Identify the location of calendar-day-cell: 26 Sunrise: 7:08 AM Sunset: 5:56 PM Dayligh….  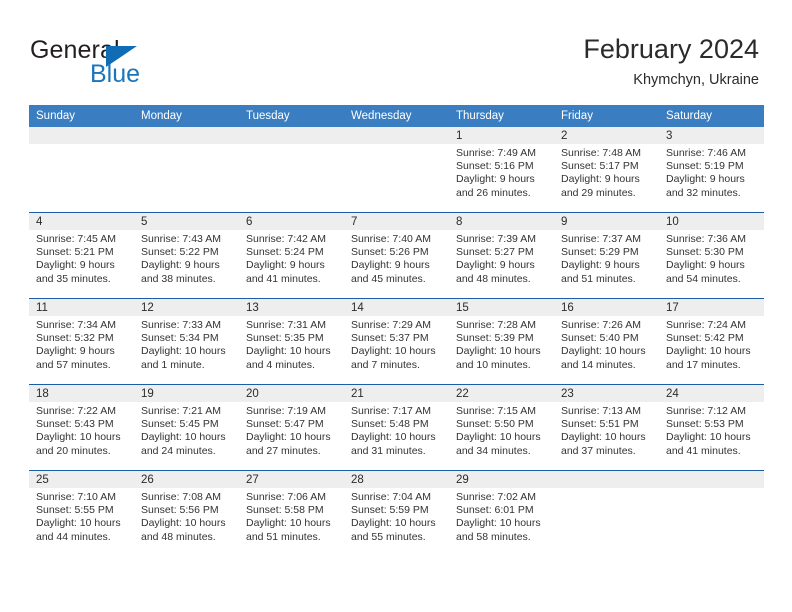
(186, 513).